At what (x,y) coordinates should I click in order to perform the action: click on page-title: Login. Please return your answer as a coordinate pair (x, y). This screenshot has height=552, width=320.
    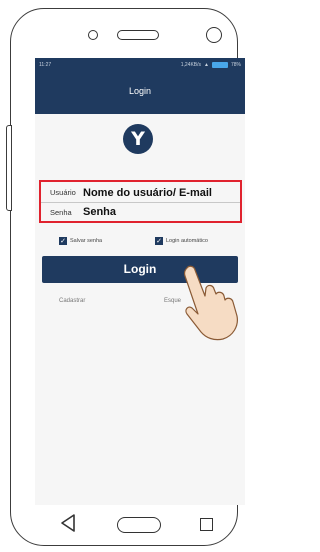
    Looking at the image, I should click on (140, 91).